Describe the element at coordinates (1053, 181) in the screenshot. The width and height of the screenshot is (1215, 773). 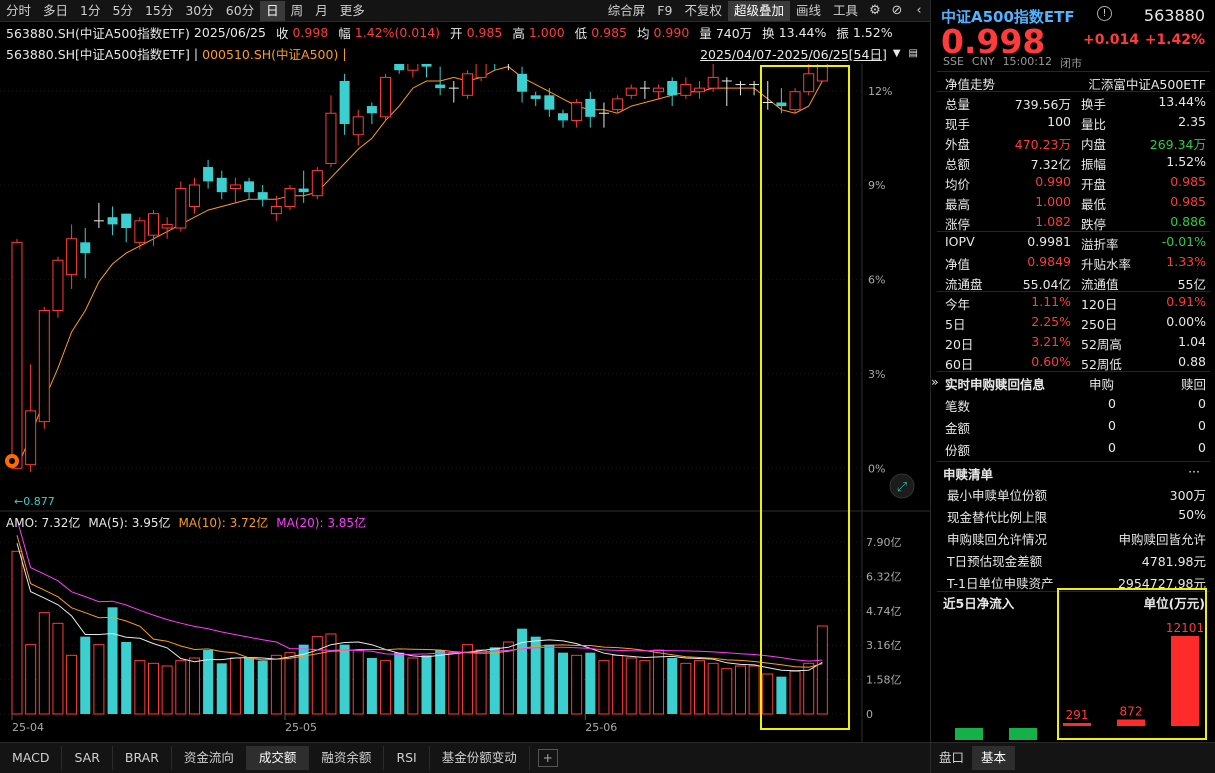
I see `stat-value: 0.990` at that location.